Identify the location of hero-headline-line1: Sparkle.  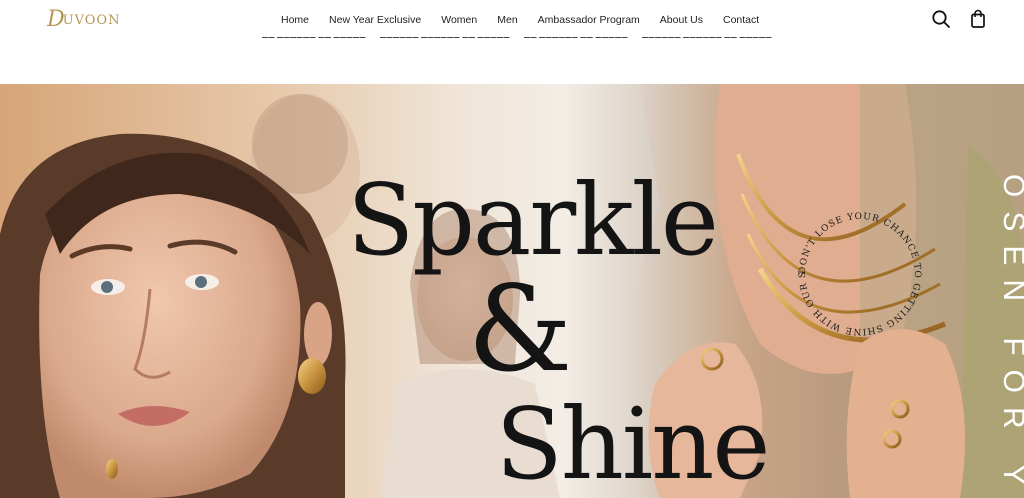
(533, 221).